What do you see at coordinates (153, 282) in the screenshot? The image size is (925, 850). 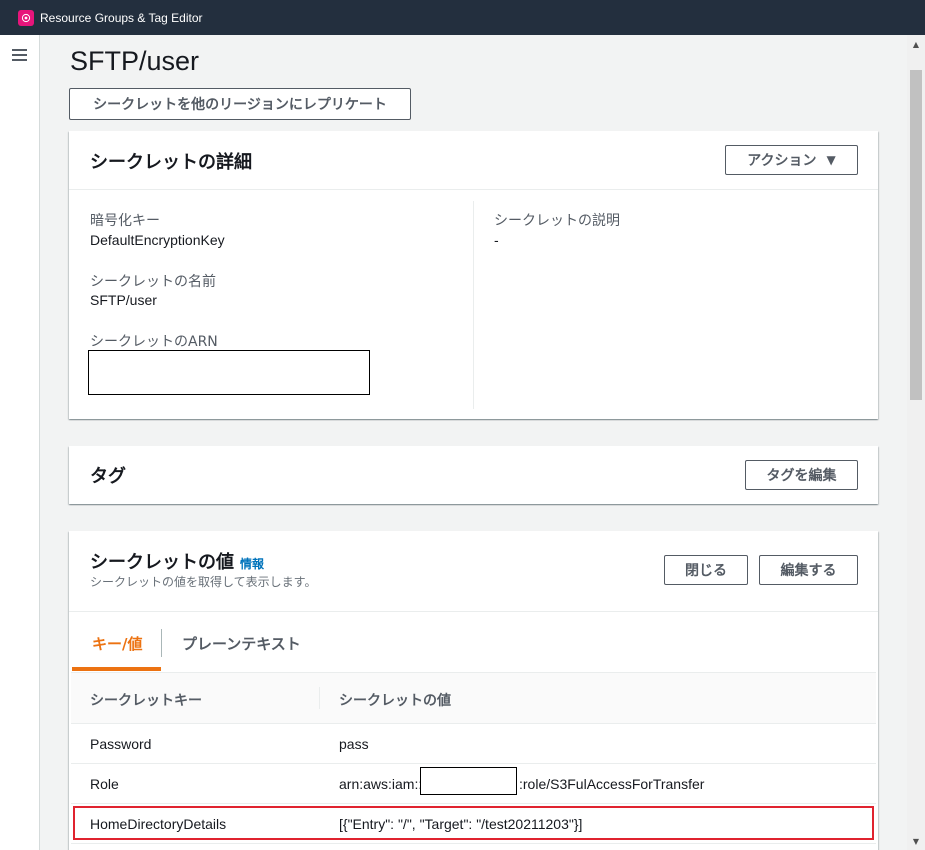 I see `secret-name-label: シークレットの名前` at bounding box center [153, 282].